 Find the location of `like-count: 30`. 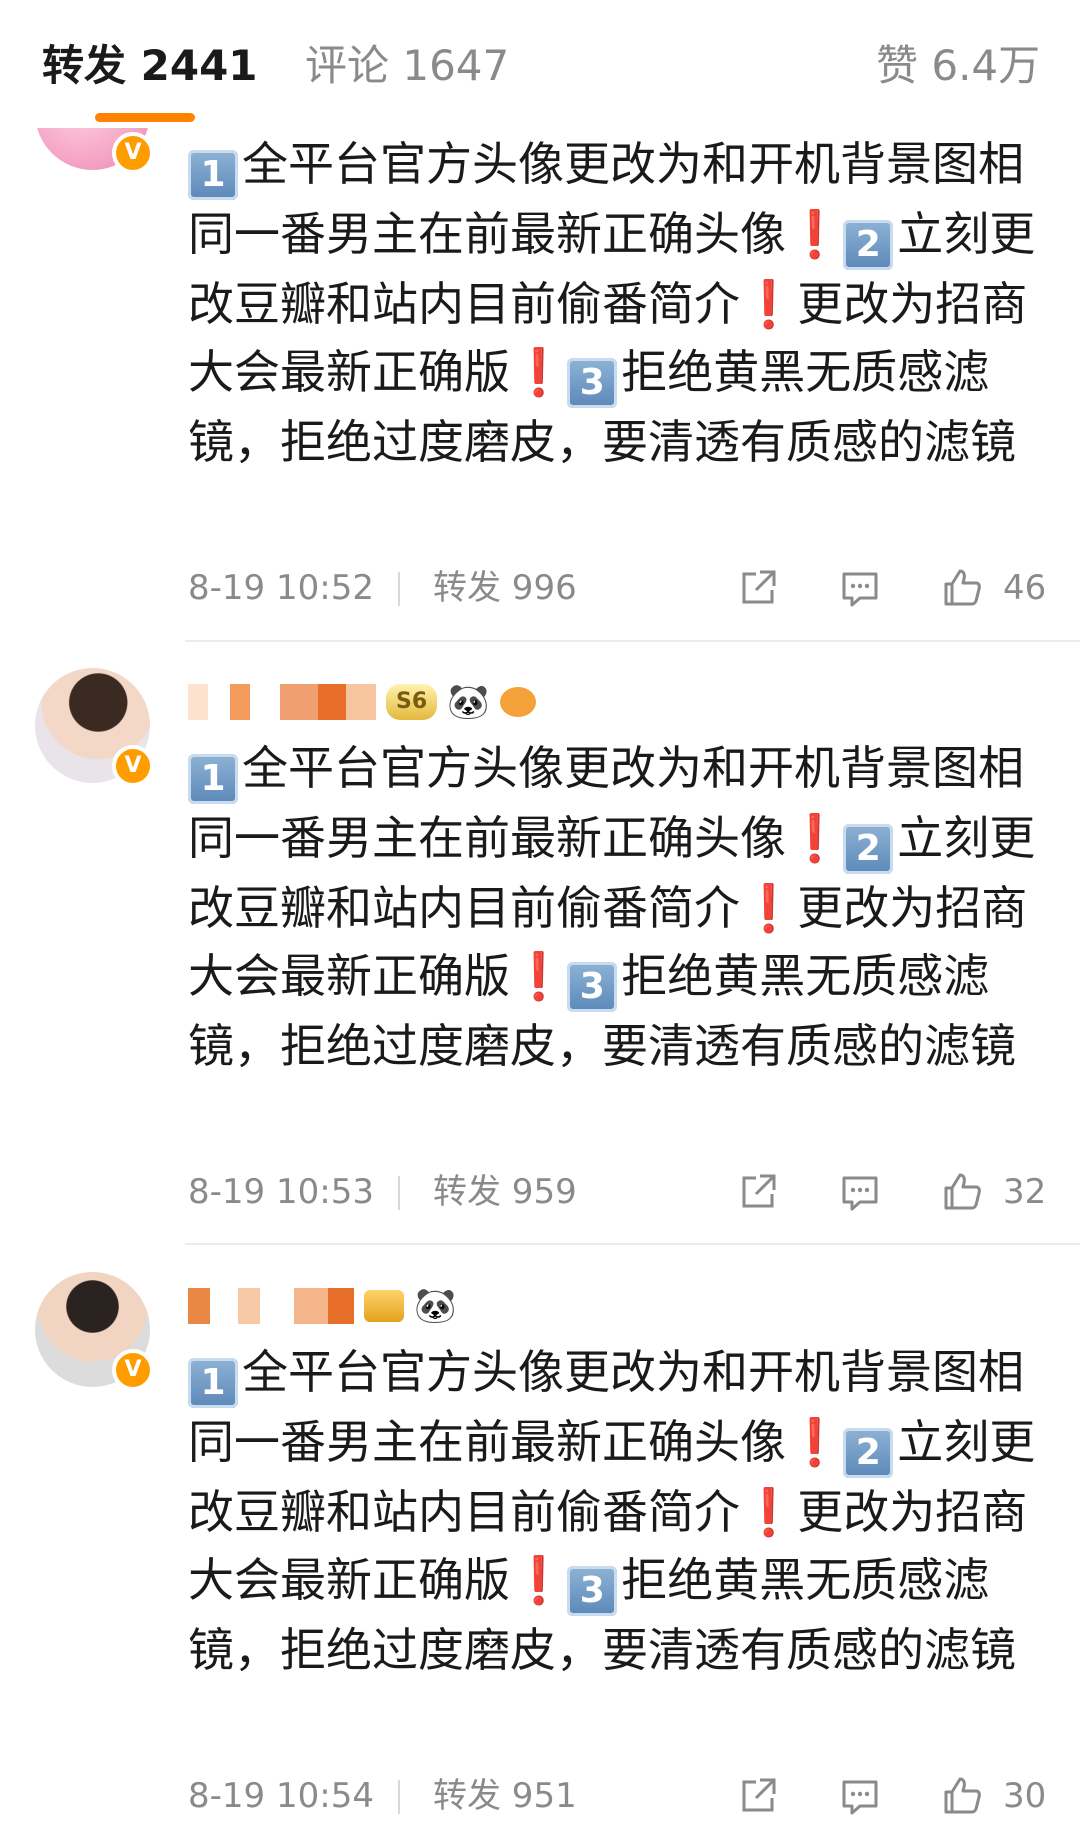

like-count: 30 is located at coordinates (1025, 1796).